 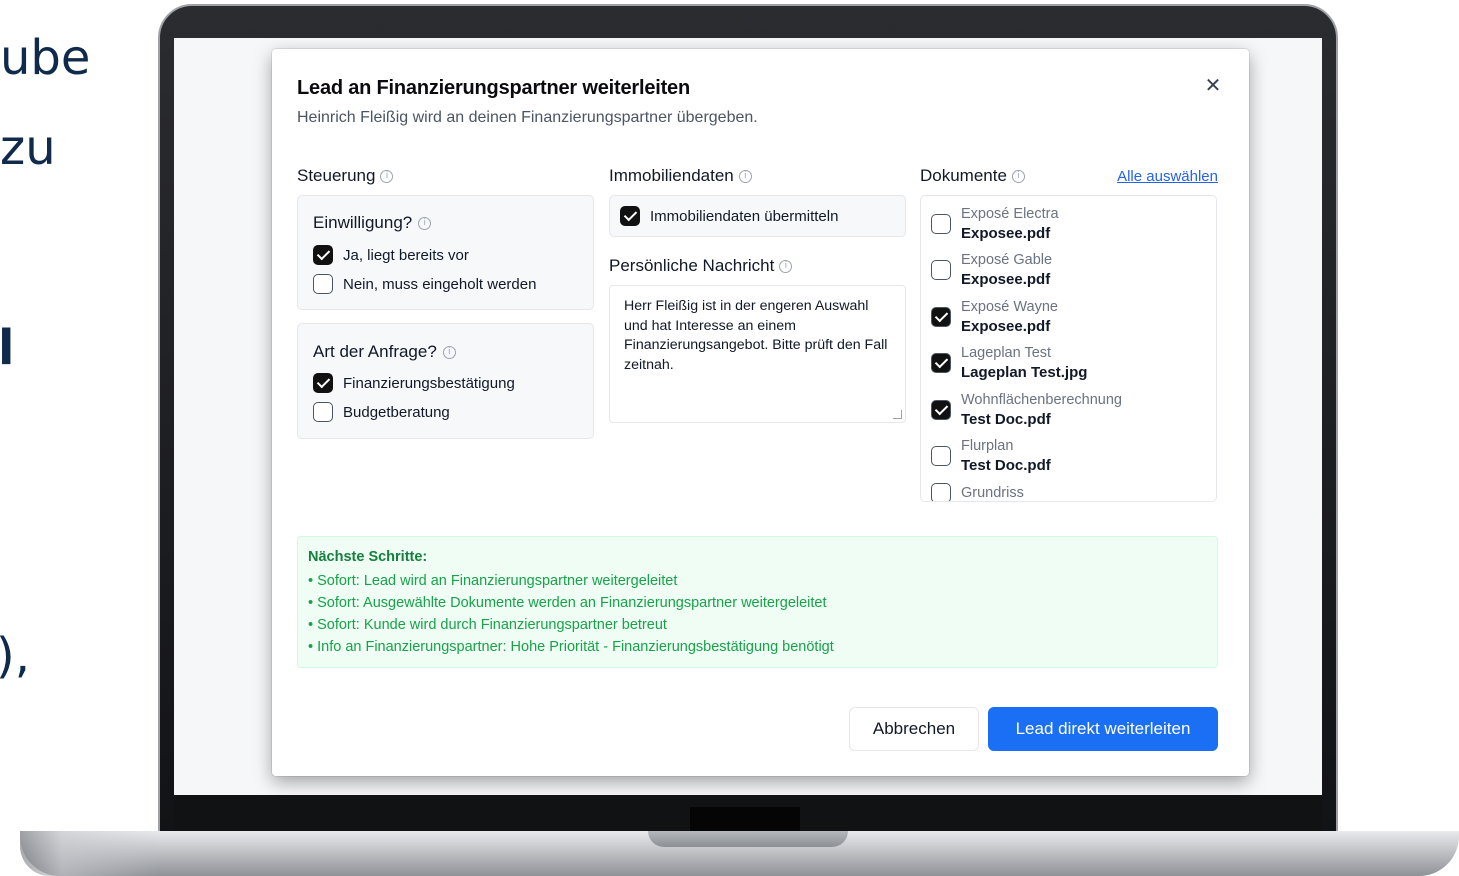 What do you see at coordinates (1007, 260) in the screenshot?
I see `document-name: Exposé Gable` at bounding box center [1007, 260].